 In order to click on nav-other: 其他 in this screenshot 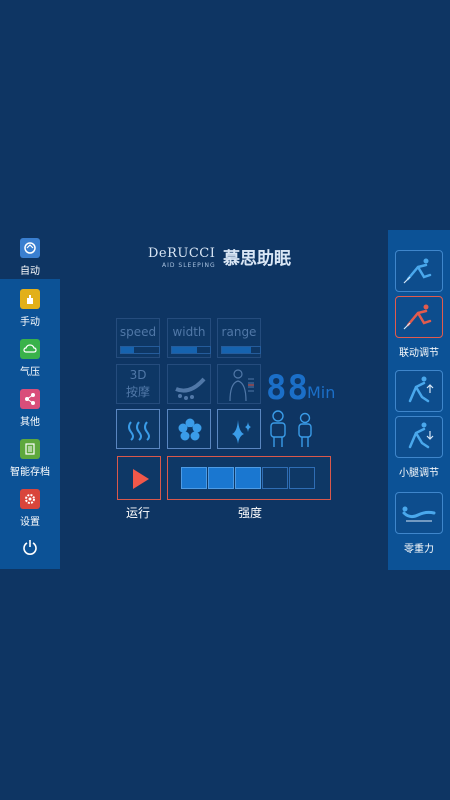, I will do `click(30, 414)`.